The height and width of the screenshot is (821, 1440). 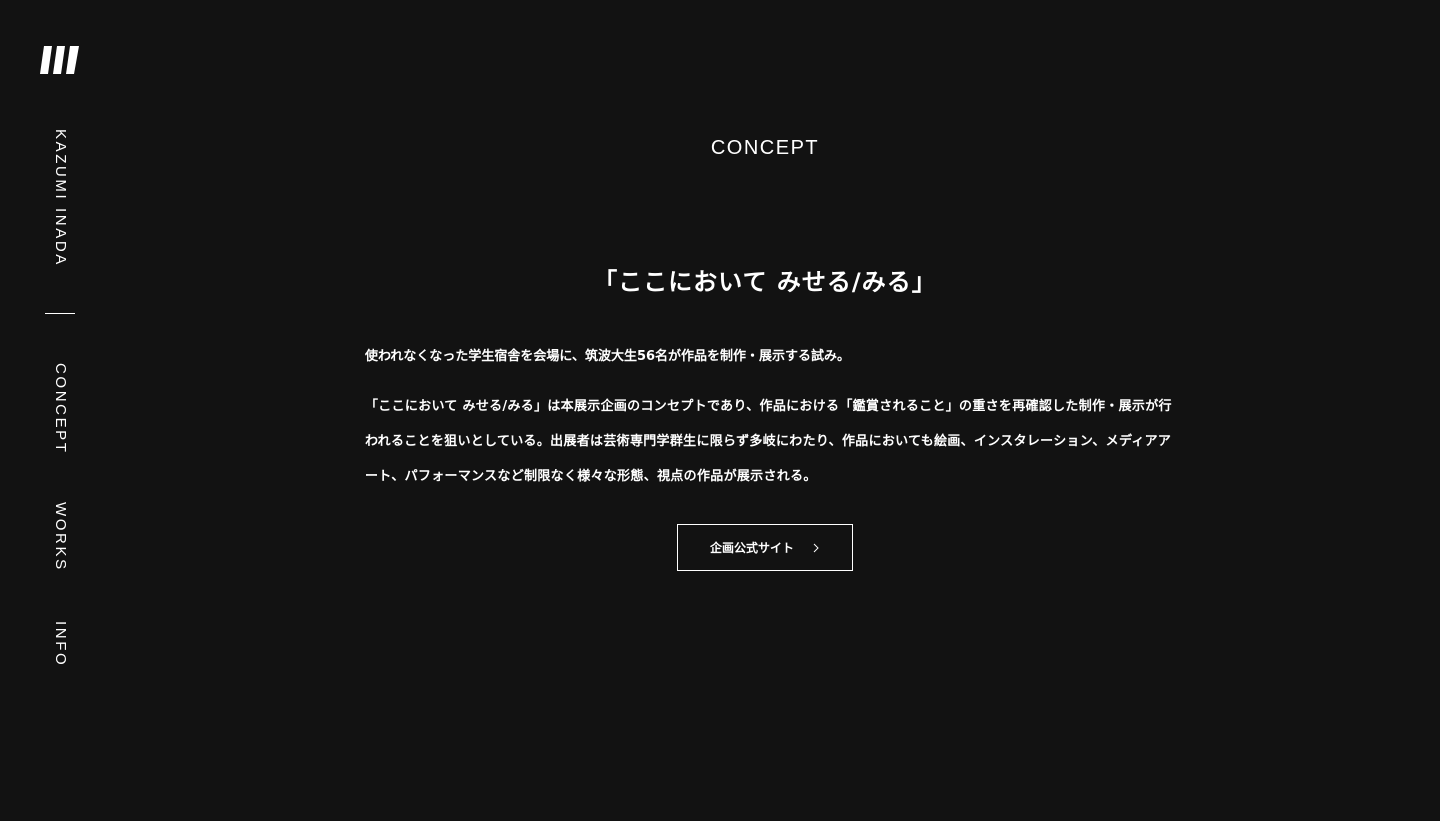 I want to click on sidebar-item-concept: CONCEPT, so click(x=60, y=409).